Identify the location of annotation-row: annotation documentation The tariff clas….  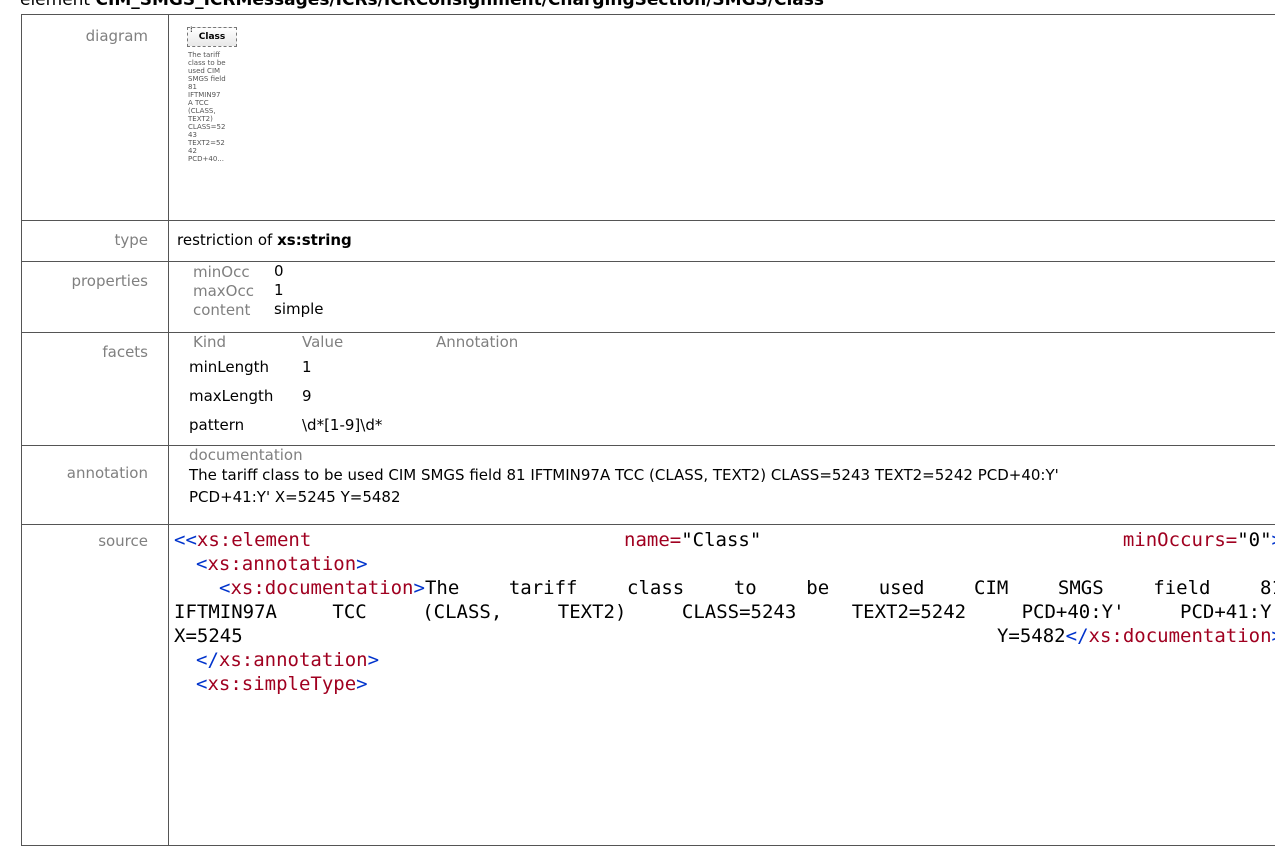
(648, 485).